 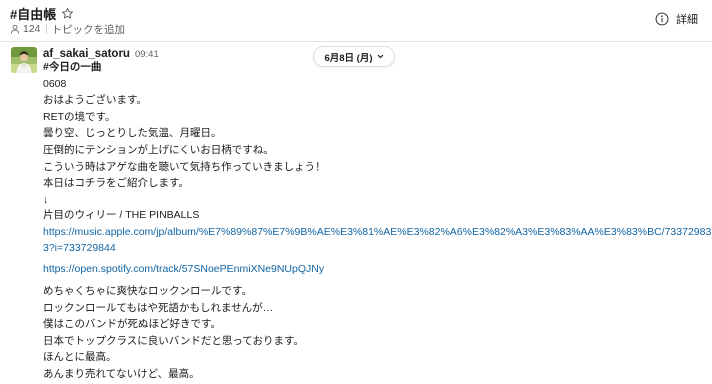 I want to click on text-line: 0608, so click(x=55, y=83).